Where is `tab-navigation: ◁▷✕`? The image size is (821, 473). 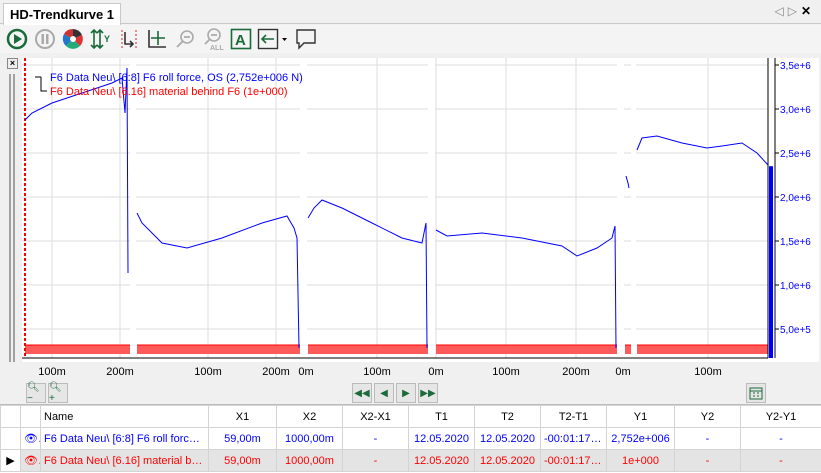 tab-navigation: ◁▷✕ is located at coordinates (794, 11).